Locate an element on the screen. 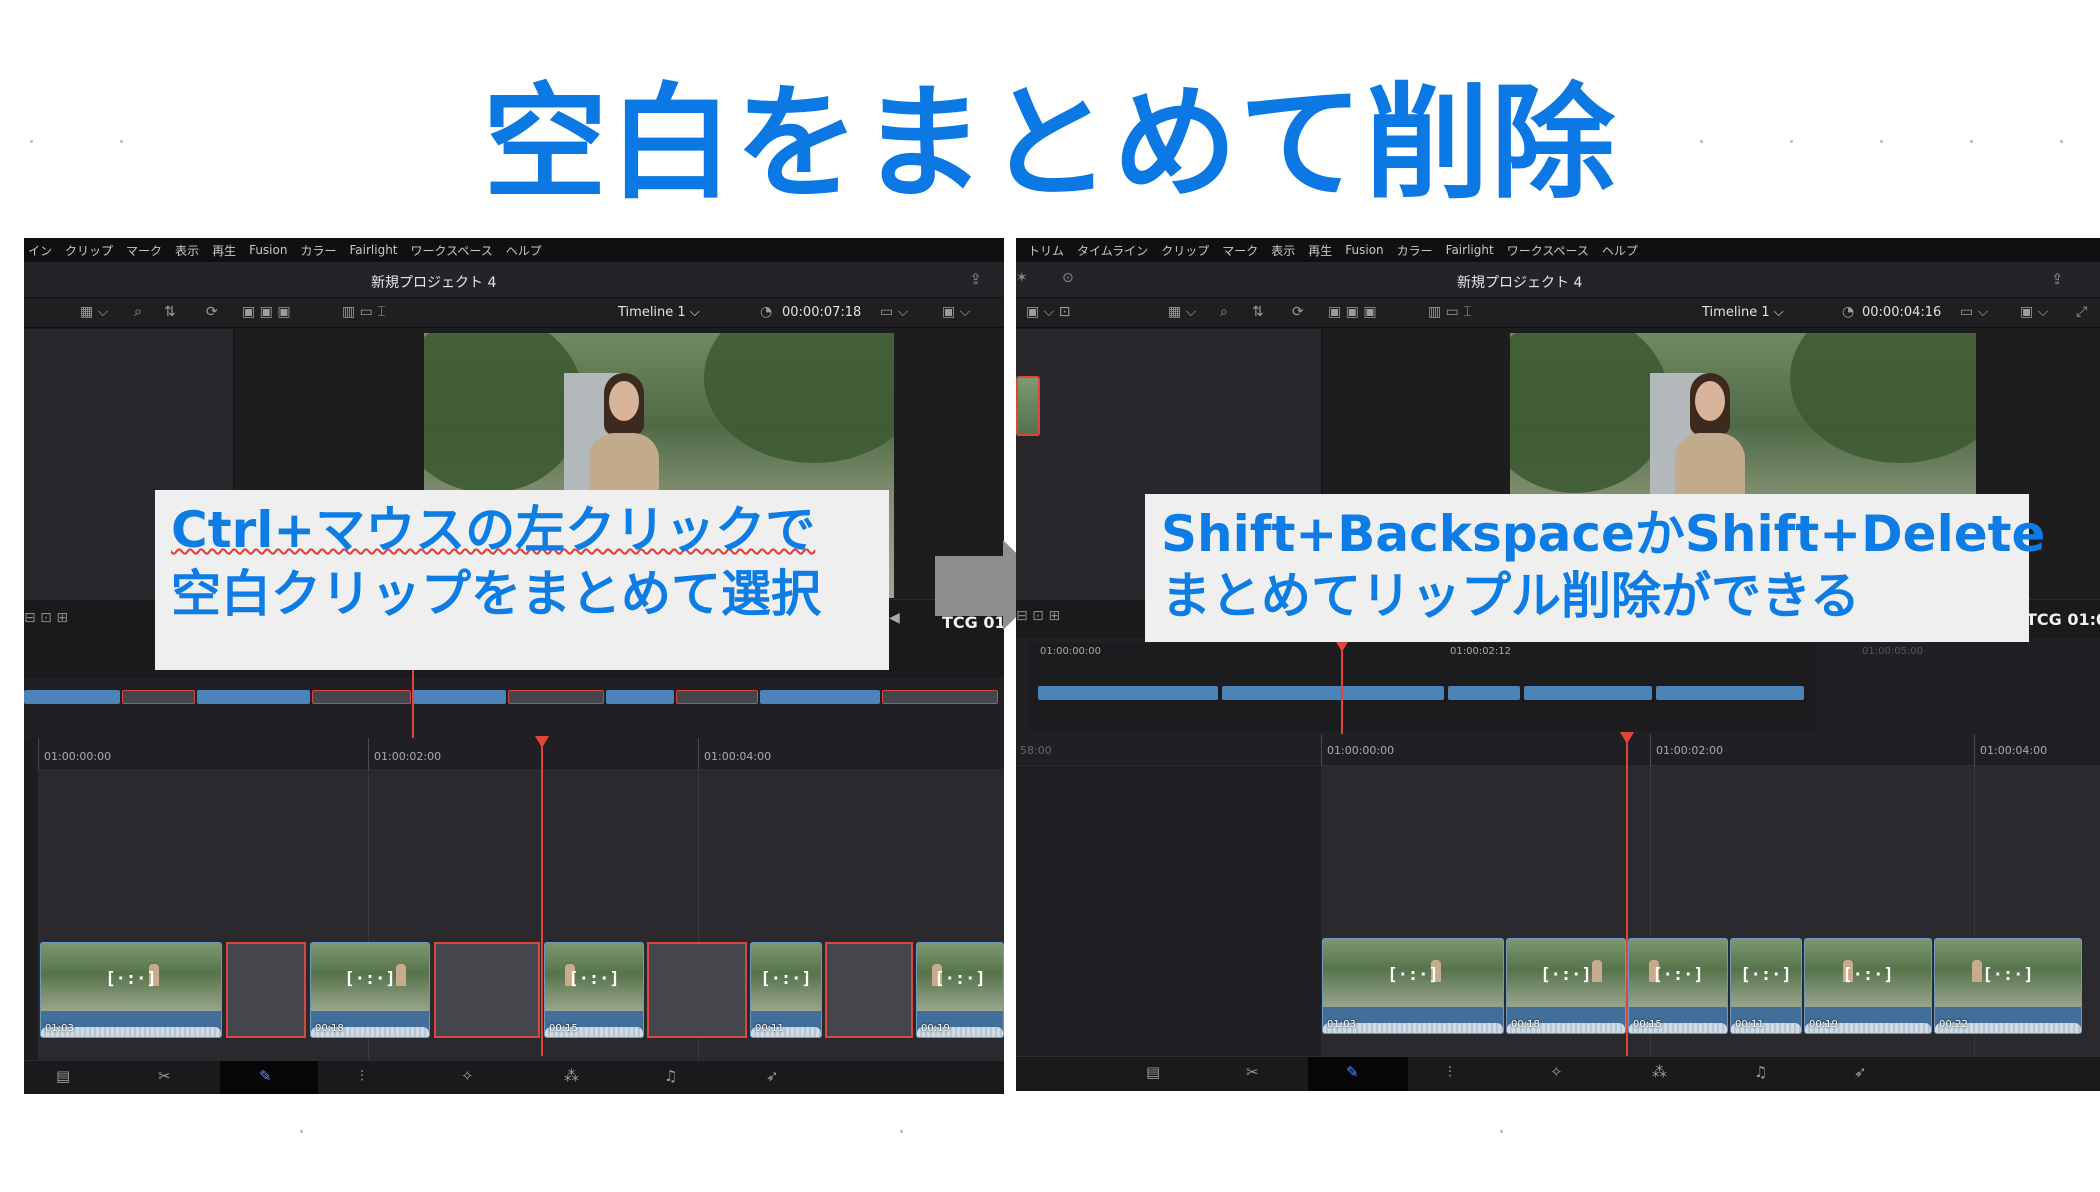 The height and width of the screenshot is (1192, 2100). menu-item: タイムライン is located at coordinates (1112, 250).